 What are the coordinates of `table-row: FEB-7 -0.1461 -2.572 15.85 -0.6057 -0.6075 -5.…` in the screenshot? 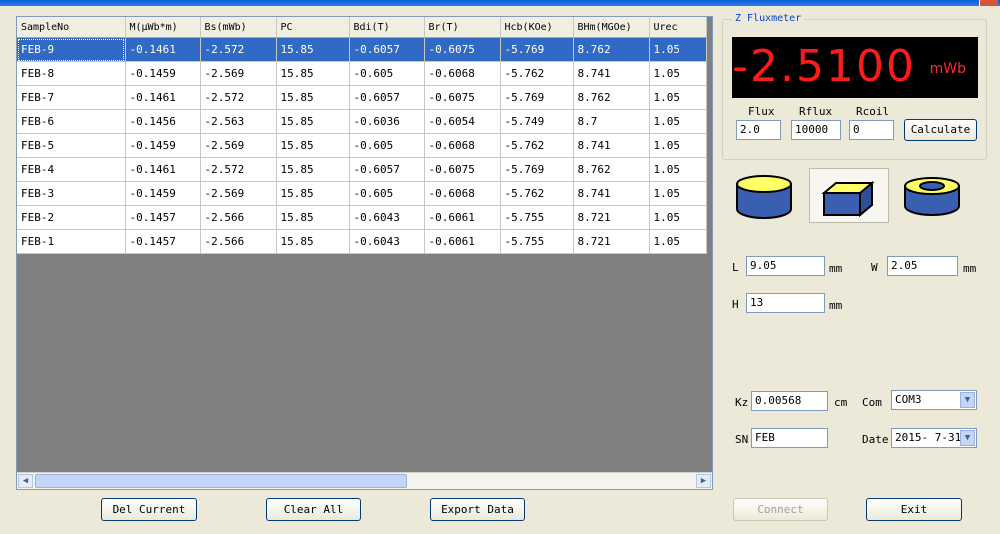 It's located at (362, 97).